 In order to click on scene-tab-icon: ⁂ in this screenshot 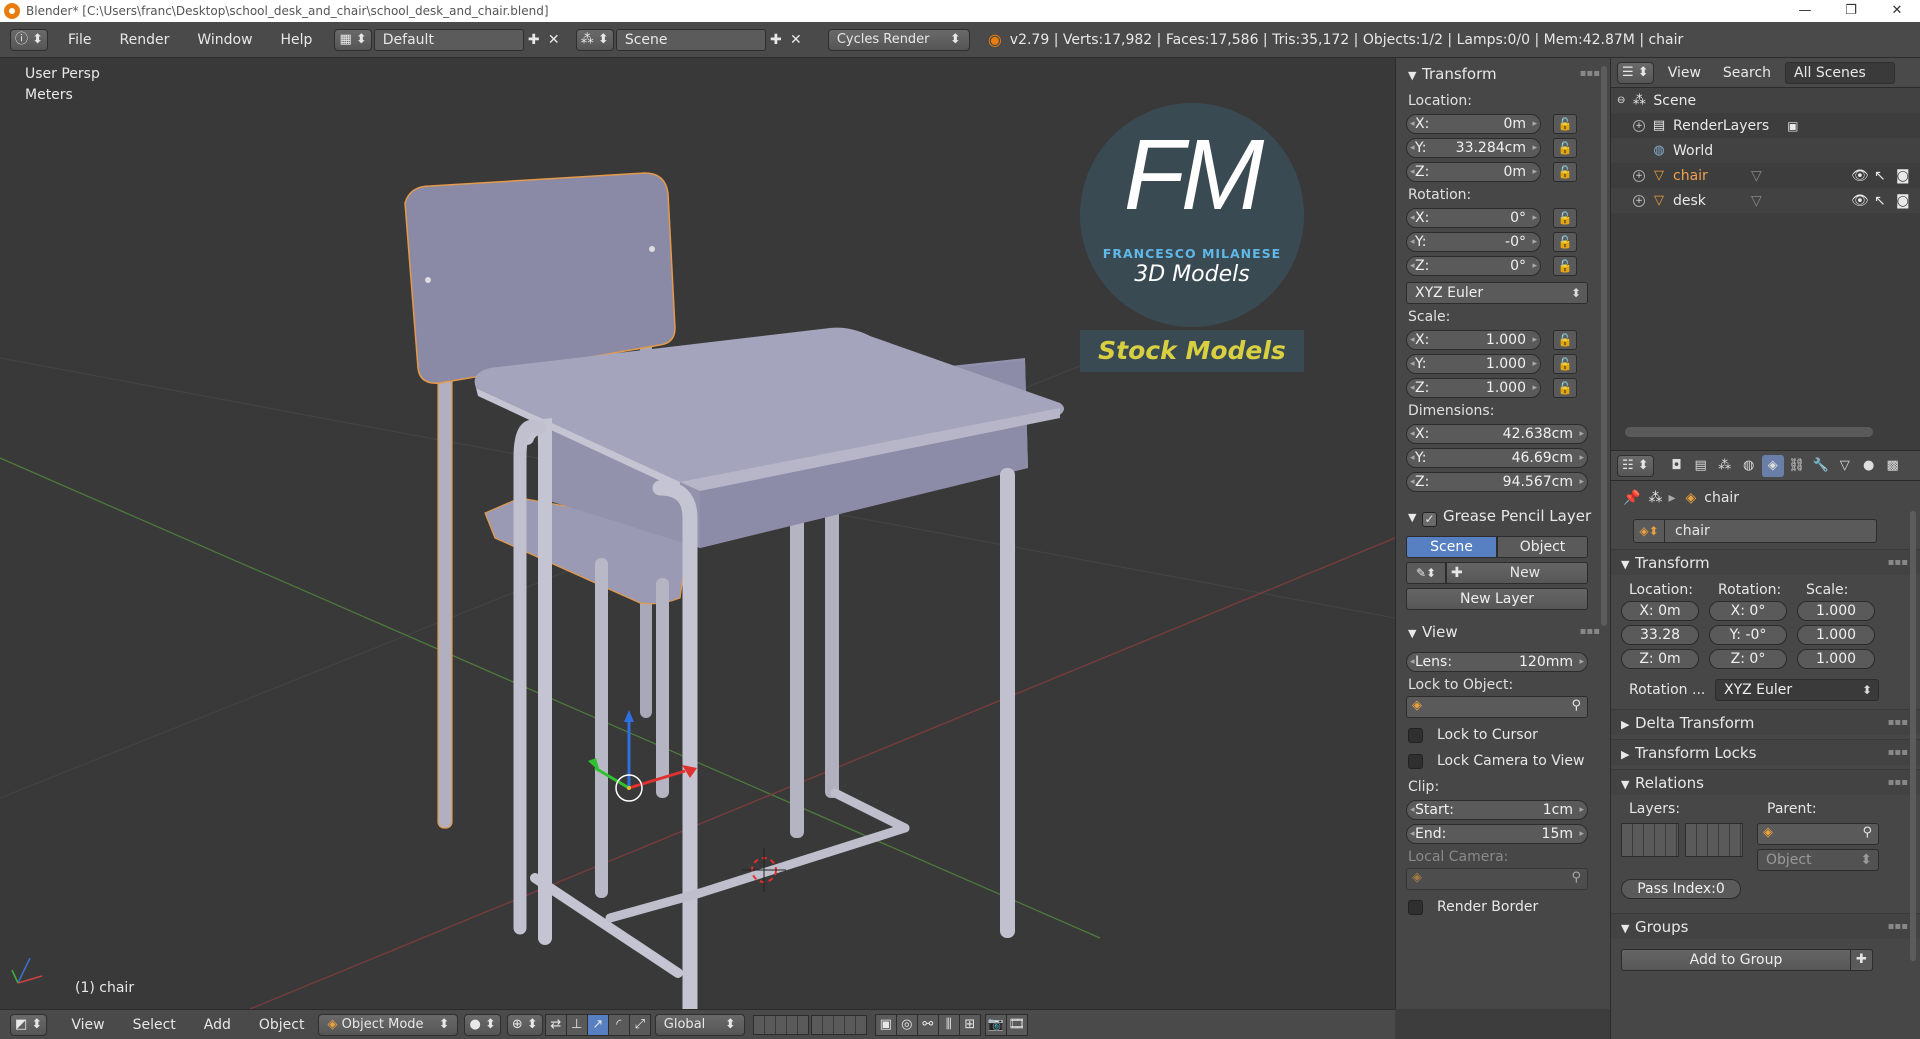, I will do `click(1725, 466)`.